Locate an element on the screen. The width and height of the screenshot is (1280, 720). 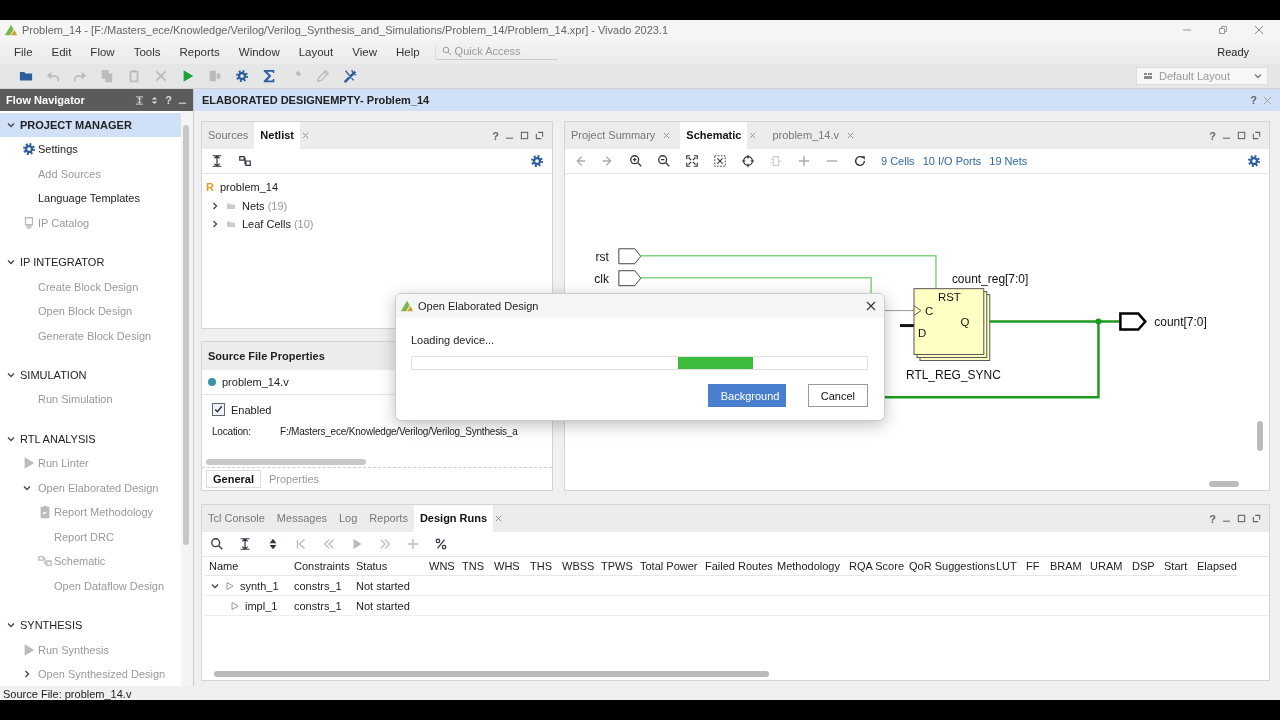
table-cell: synth_1 is located at coordinates (259, 585).